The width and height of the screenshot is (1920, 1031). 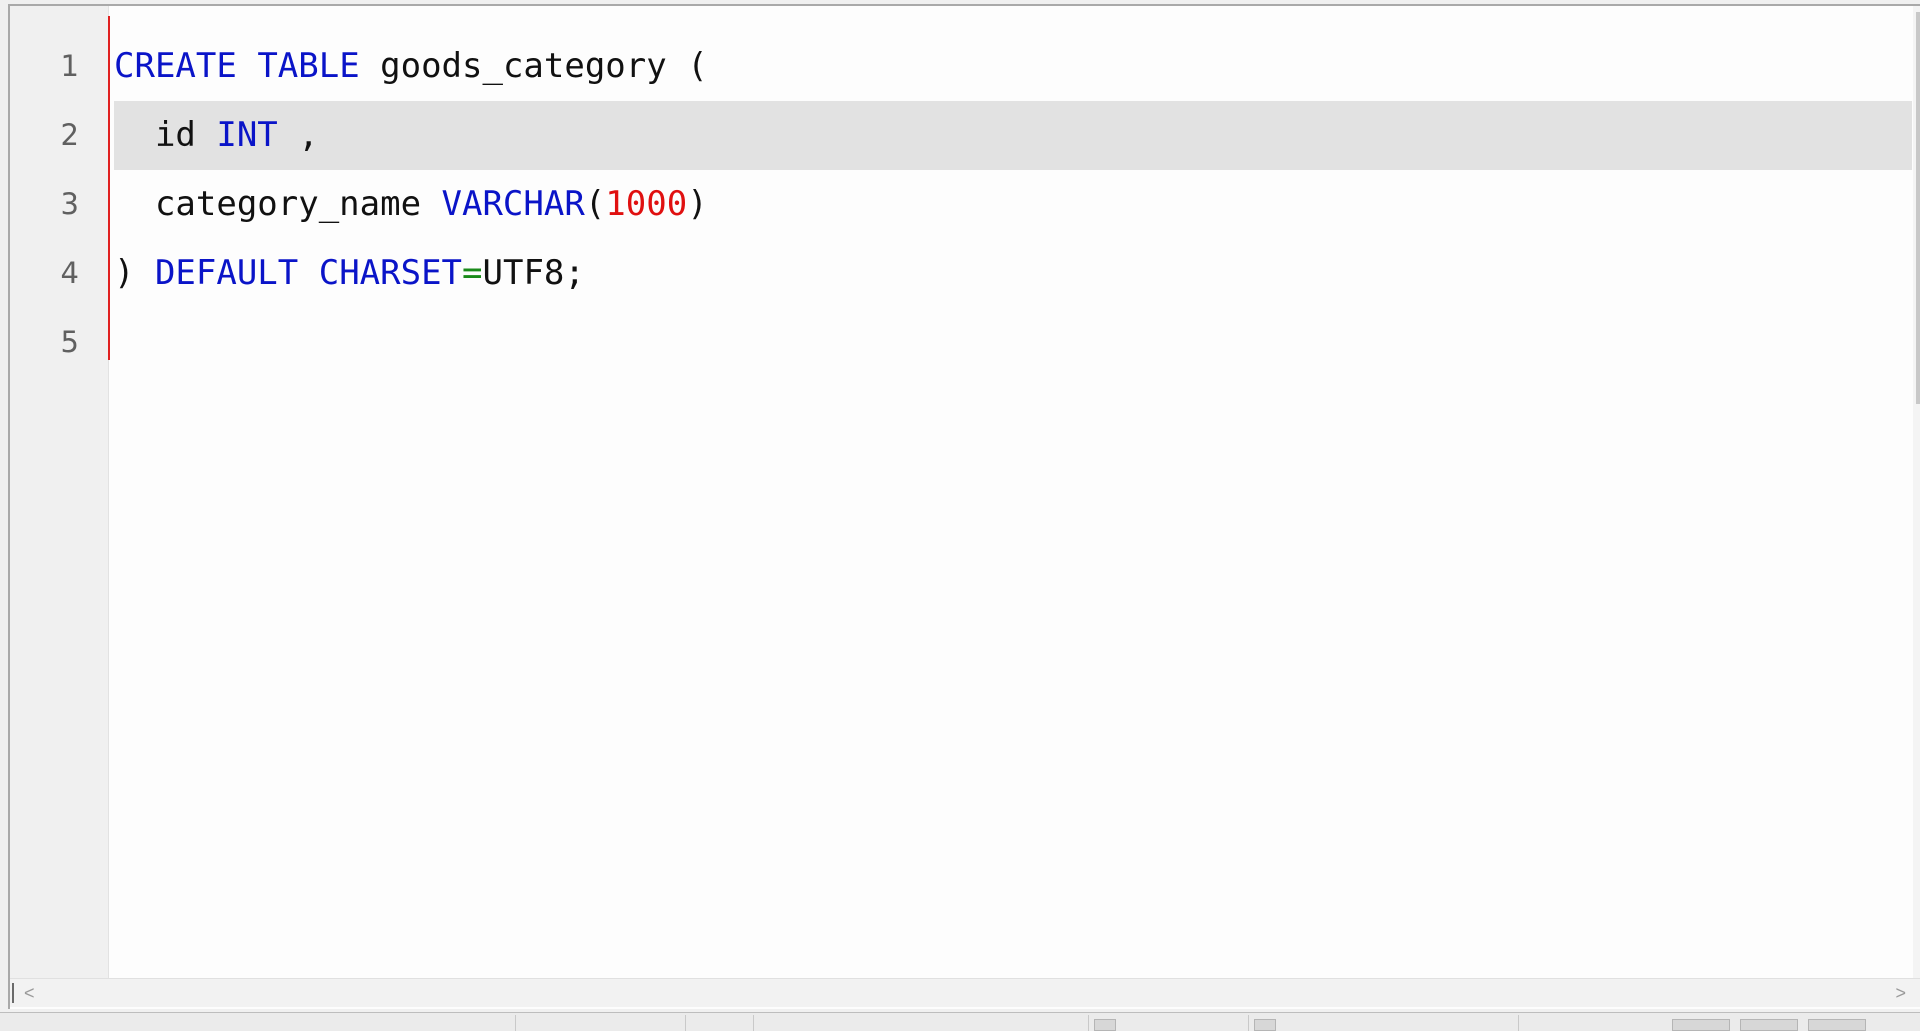 I want to click on sql-keyword: INT, so click(x=247, y=135).